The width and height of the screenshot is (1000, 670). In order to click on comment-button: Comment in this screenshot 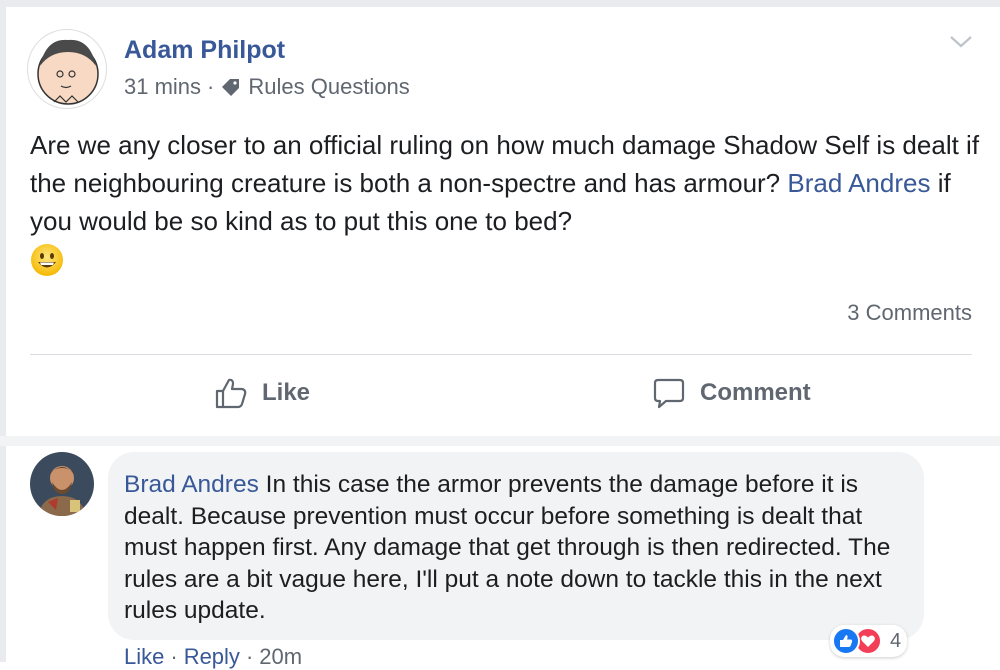, I will do `click(731, 393)`.